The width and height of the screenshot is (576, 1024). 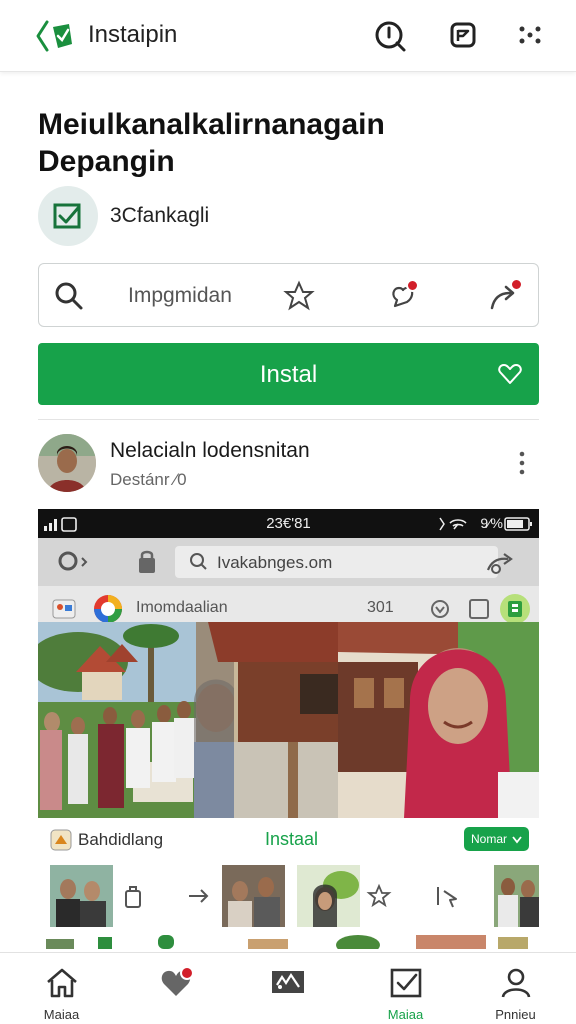 I want to click on install-button-label: Instal, so click(x=288, y=374).